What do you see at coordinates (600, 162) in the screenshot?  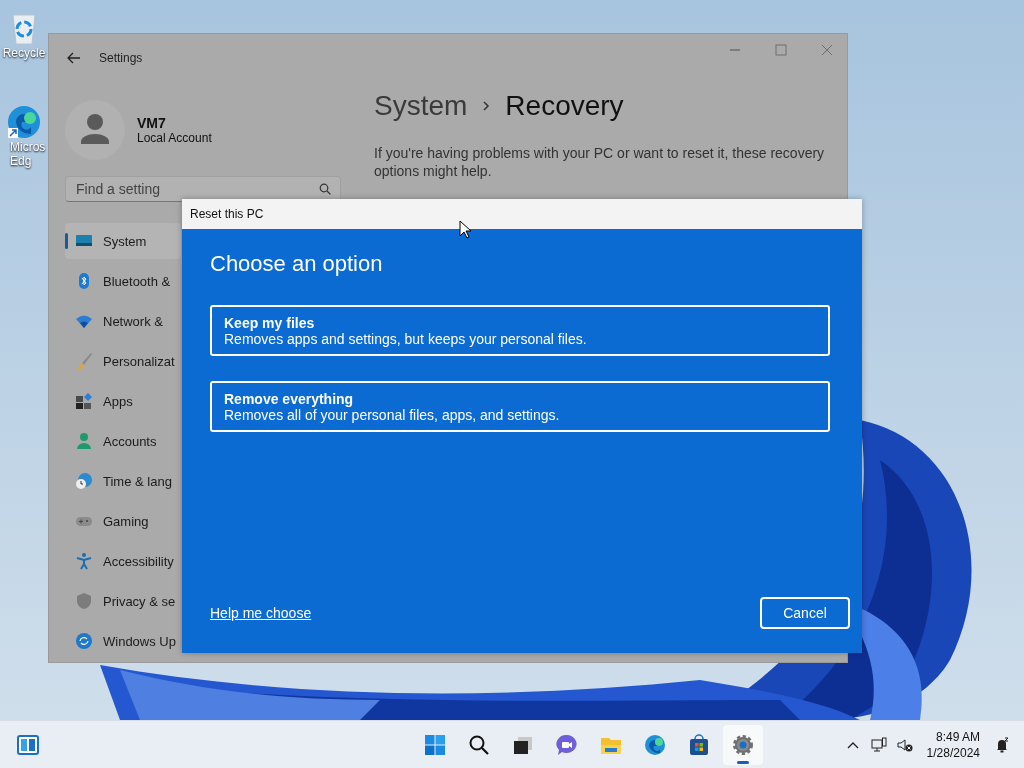 I see `description-text: If you're having problems with your PC or want to reset it, these recovery options might help.` at bounding box center [600, 162].